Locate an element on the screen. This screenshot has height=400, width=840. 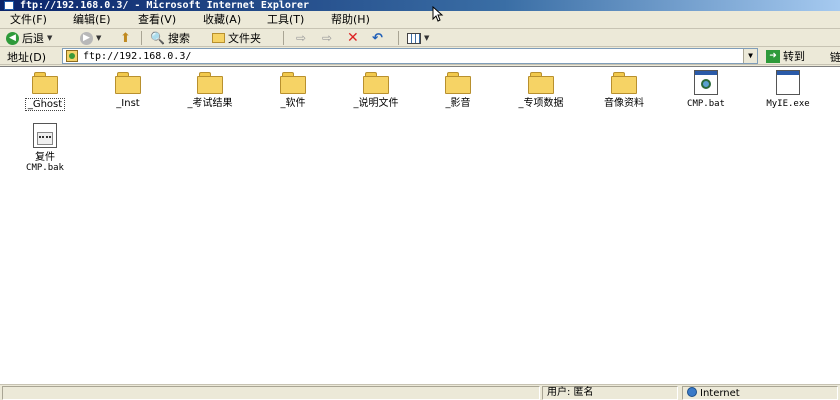
folder-item: _考试结果 is located at coordinates (210, 90).